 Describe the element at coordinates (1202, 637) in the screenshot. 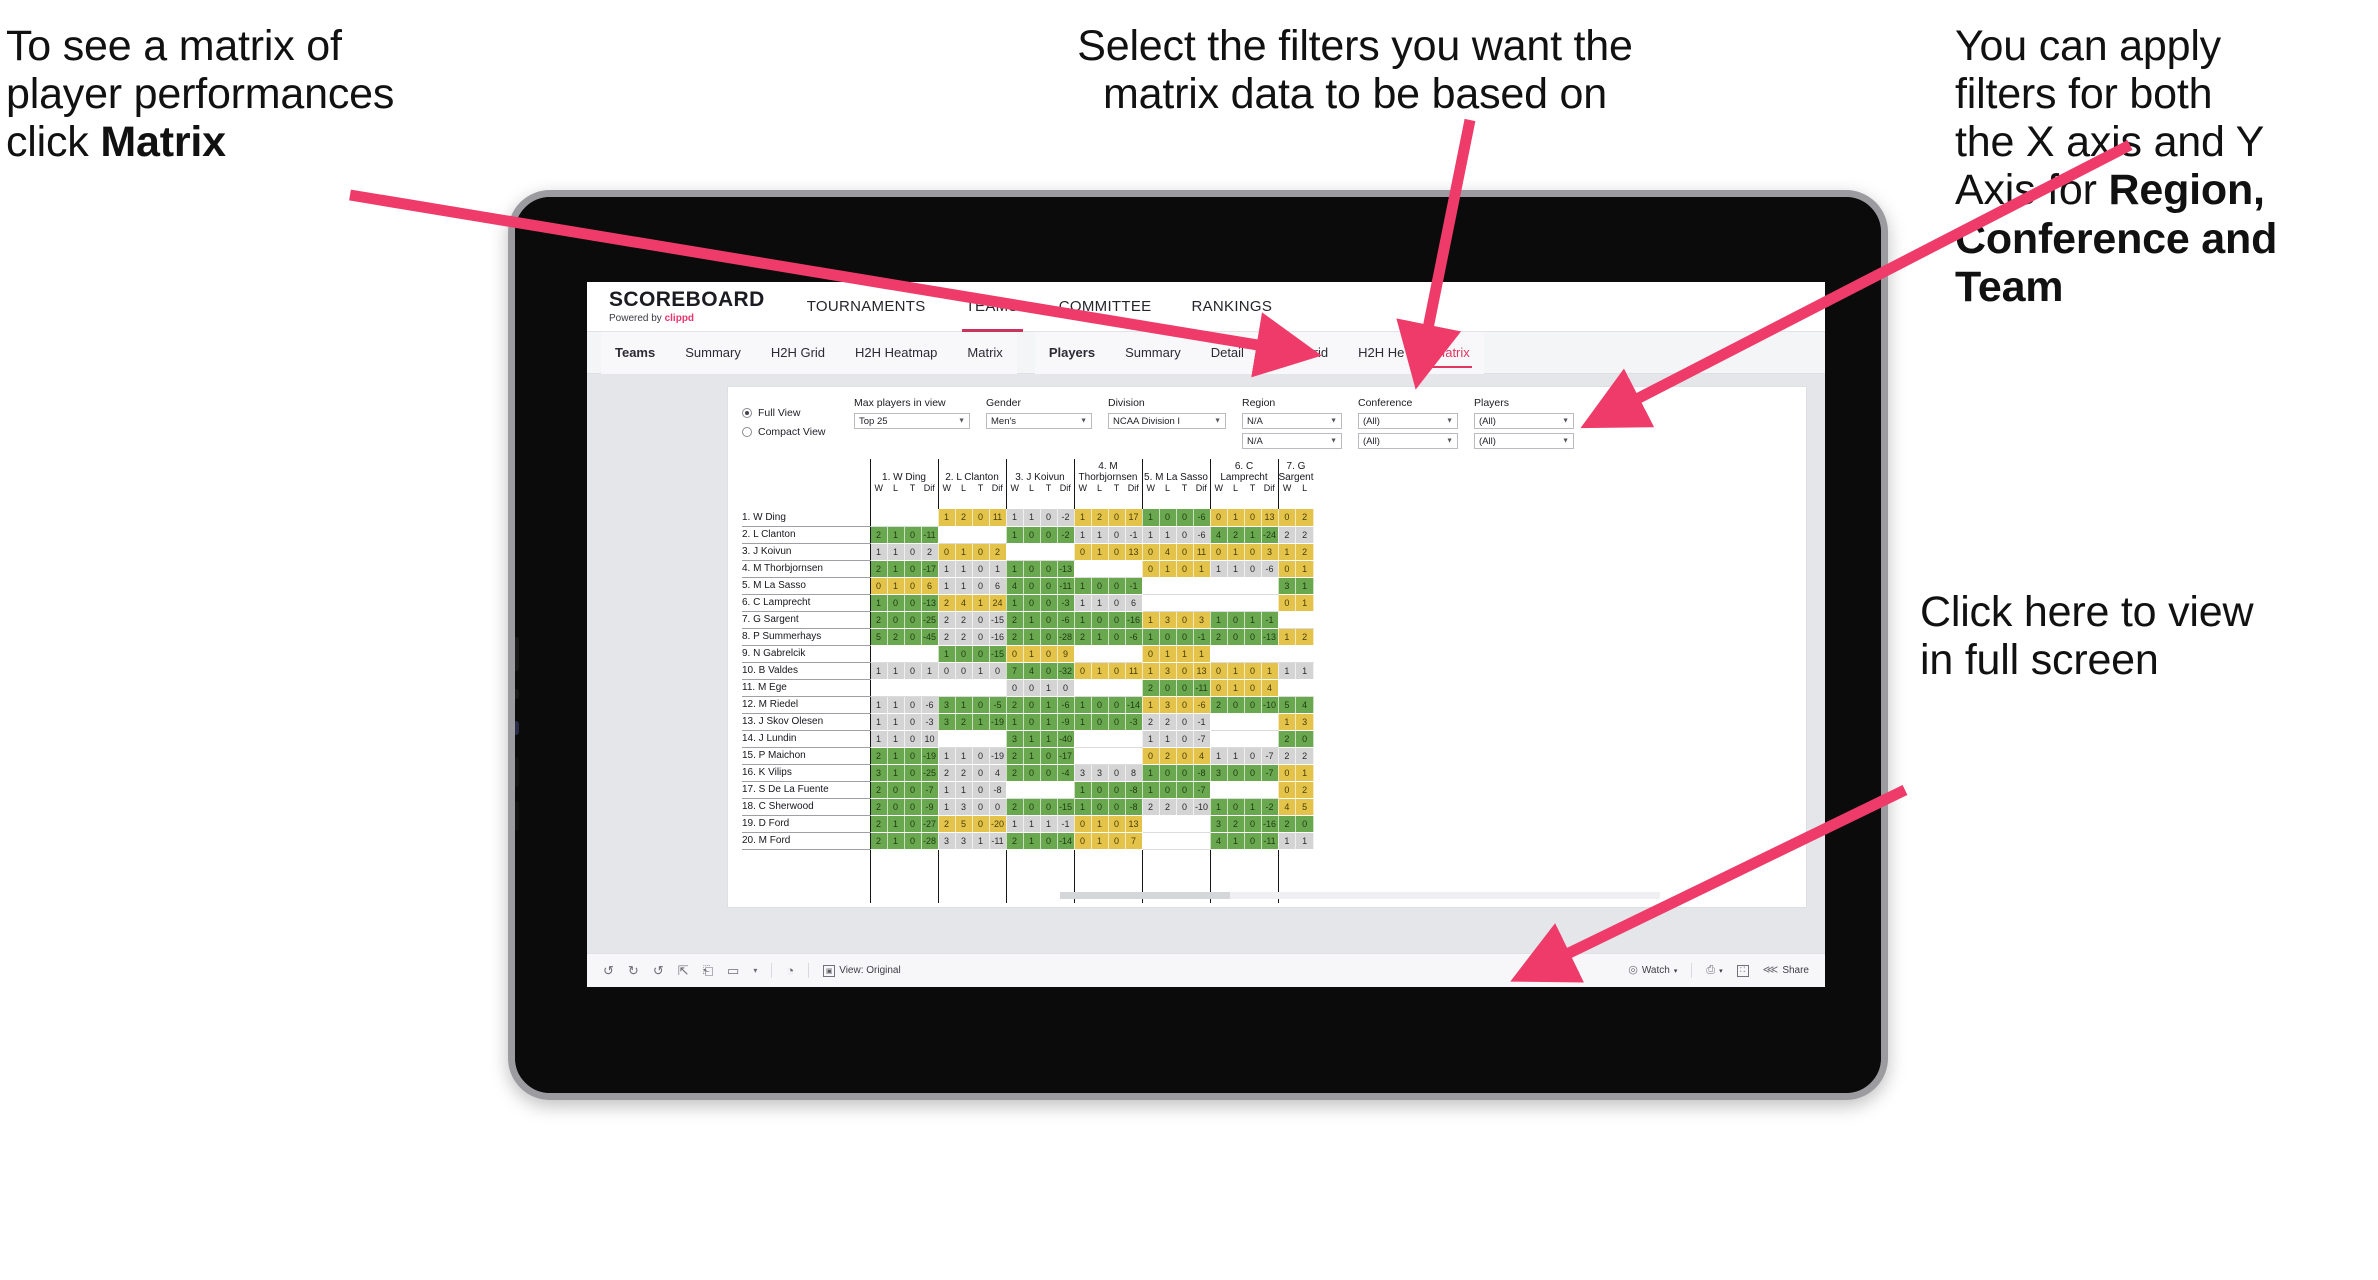

I see `matrix-cell: -1` at that location.